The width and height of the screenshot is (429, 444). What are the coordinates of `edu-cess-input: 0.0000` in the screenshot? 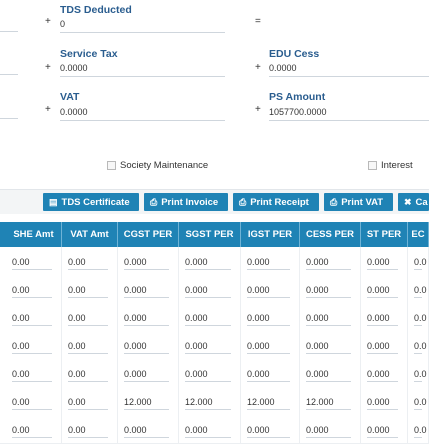 It's located at (349, 70).